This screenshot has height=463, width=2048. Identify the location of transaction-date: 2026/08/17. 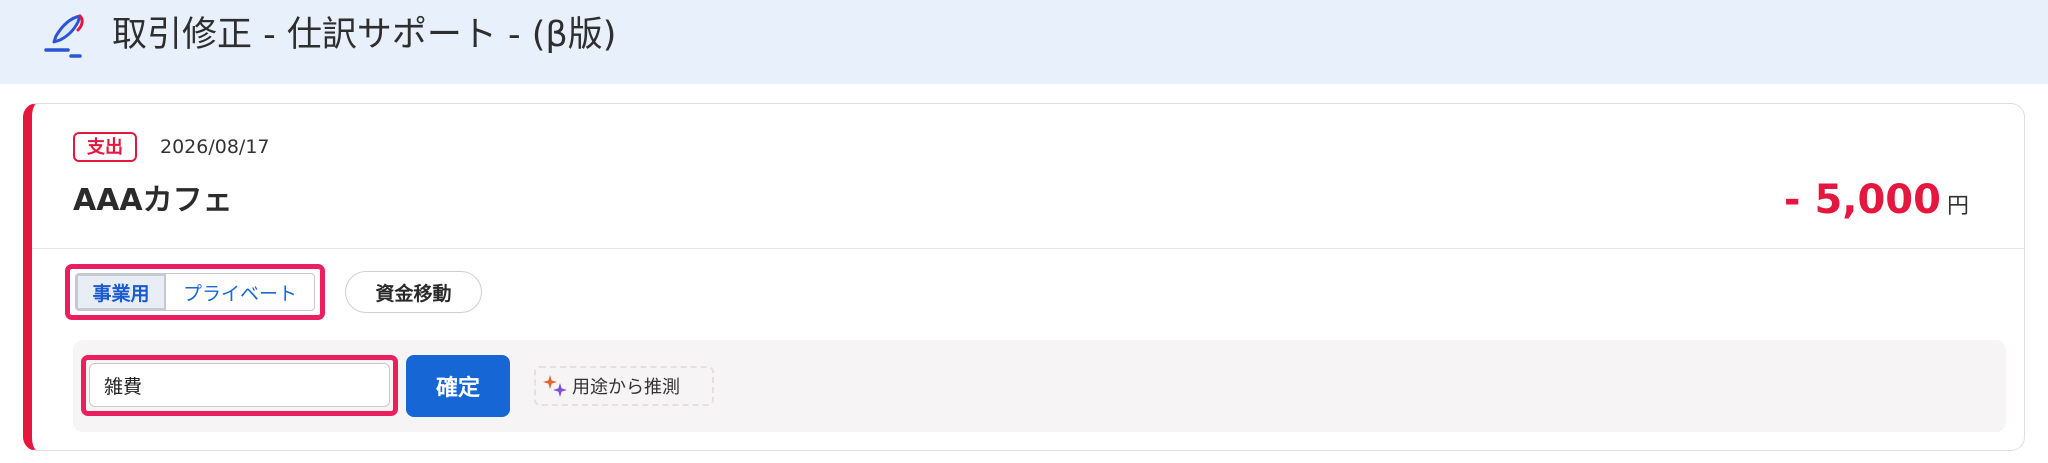
(215, 147).